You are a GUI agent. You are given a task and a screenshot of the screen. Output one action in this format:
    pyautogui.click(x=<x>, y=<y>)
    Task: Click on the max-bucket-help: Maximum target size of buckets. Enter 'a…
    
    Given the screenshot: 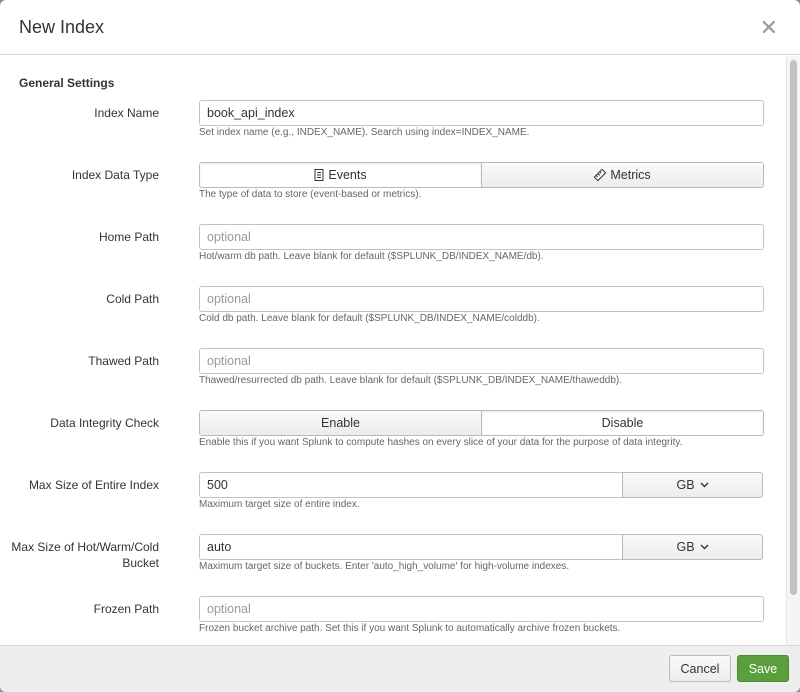 What is the action you would take?
    pyautogui.click(x=384, y=566)
    